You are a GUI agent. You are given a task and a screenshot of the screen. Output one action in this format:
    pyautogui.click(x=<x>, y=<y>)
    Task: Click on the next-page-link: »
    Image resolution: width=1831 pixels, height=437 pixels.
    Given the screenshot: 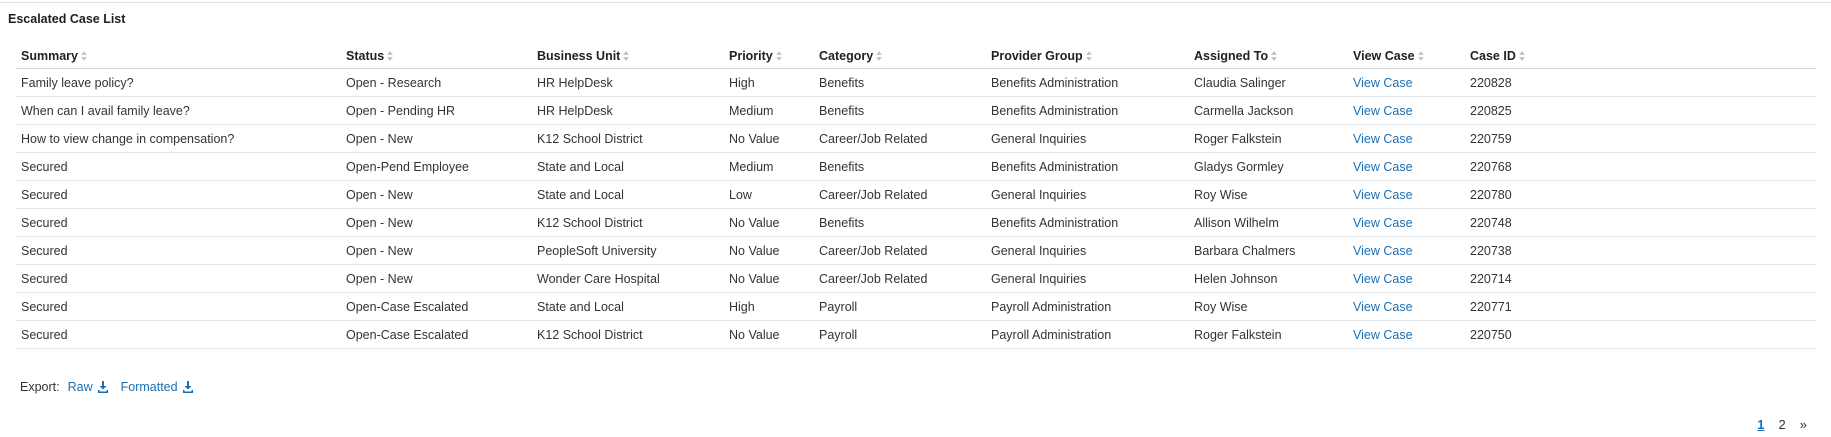 What is the action you would take?
    pyautogui.click(x=1803, y=424)
    